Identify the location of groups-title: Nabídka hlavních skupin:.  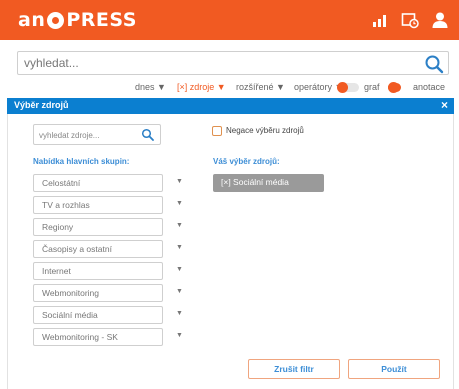
(81, 161).